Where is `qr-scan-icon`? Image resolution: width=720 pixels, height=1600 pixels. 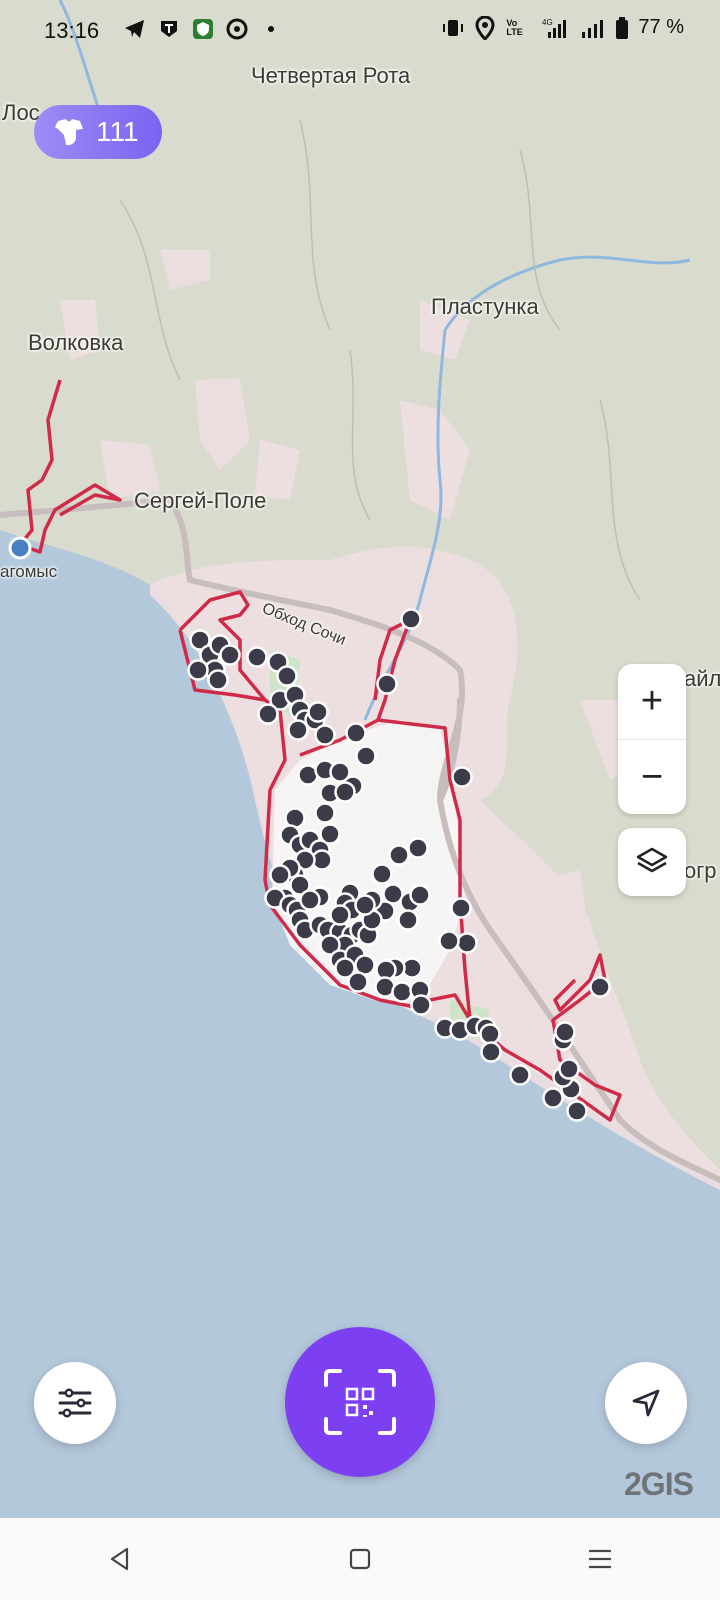 qr-scan-icon is located at coordinates (360, 1402).